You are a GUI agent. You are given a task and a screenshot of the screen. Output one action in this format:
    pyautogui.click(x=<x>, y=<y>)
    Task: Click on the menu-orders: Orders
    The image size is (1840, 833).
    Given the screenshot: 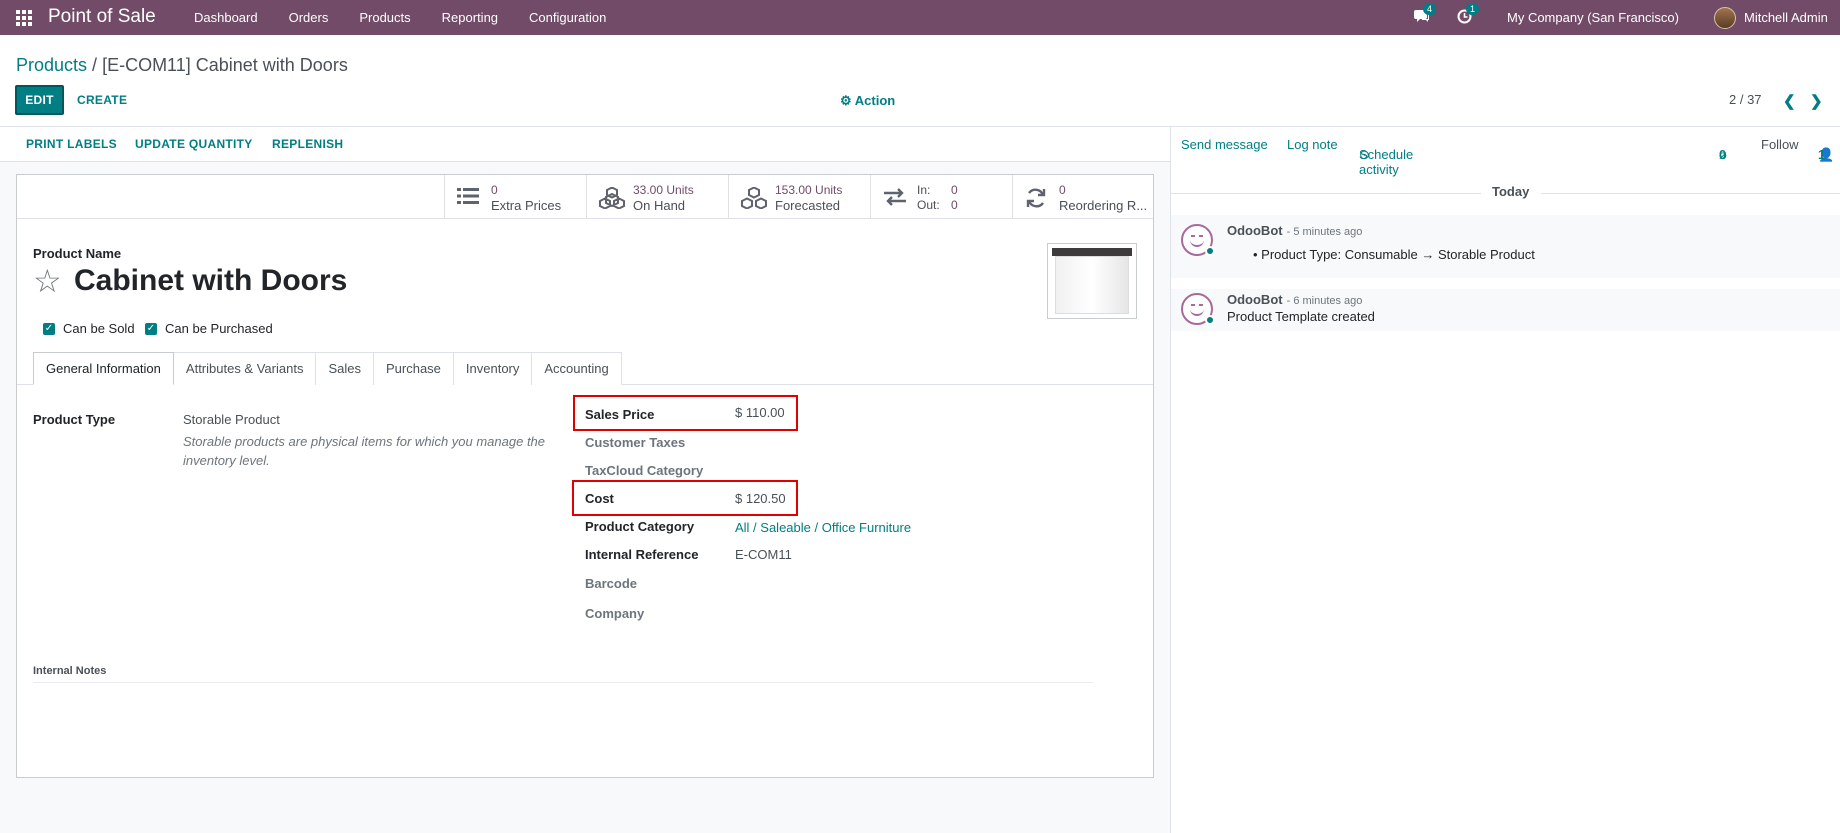 What is the action you would take?
    pyautogui.click(x=309, y=17)
    